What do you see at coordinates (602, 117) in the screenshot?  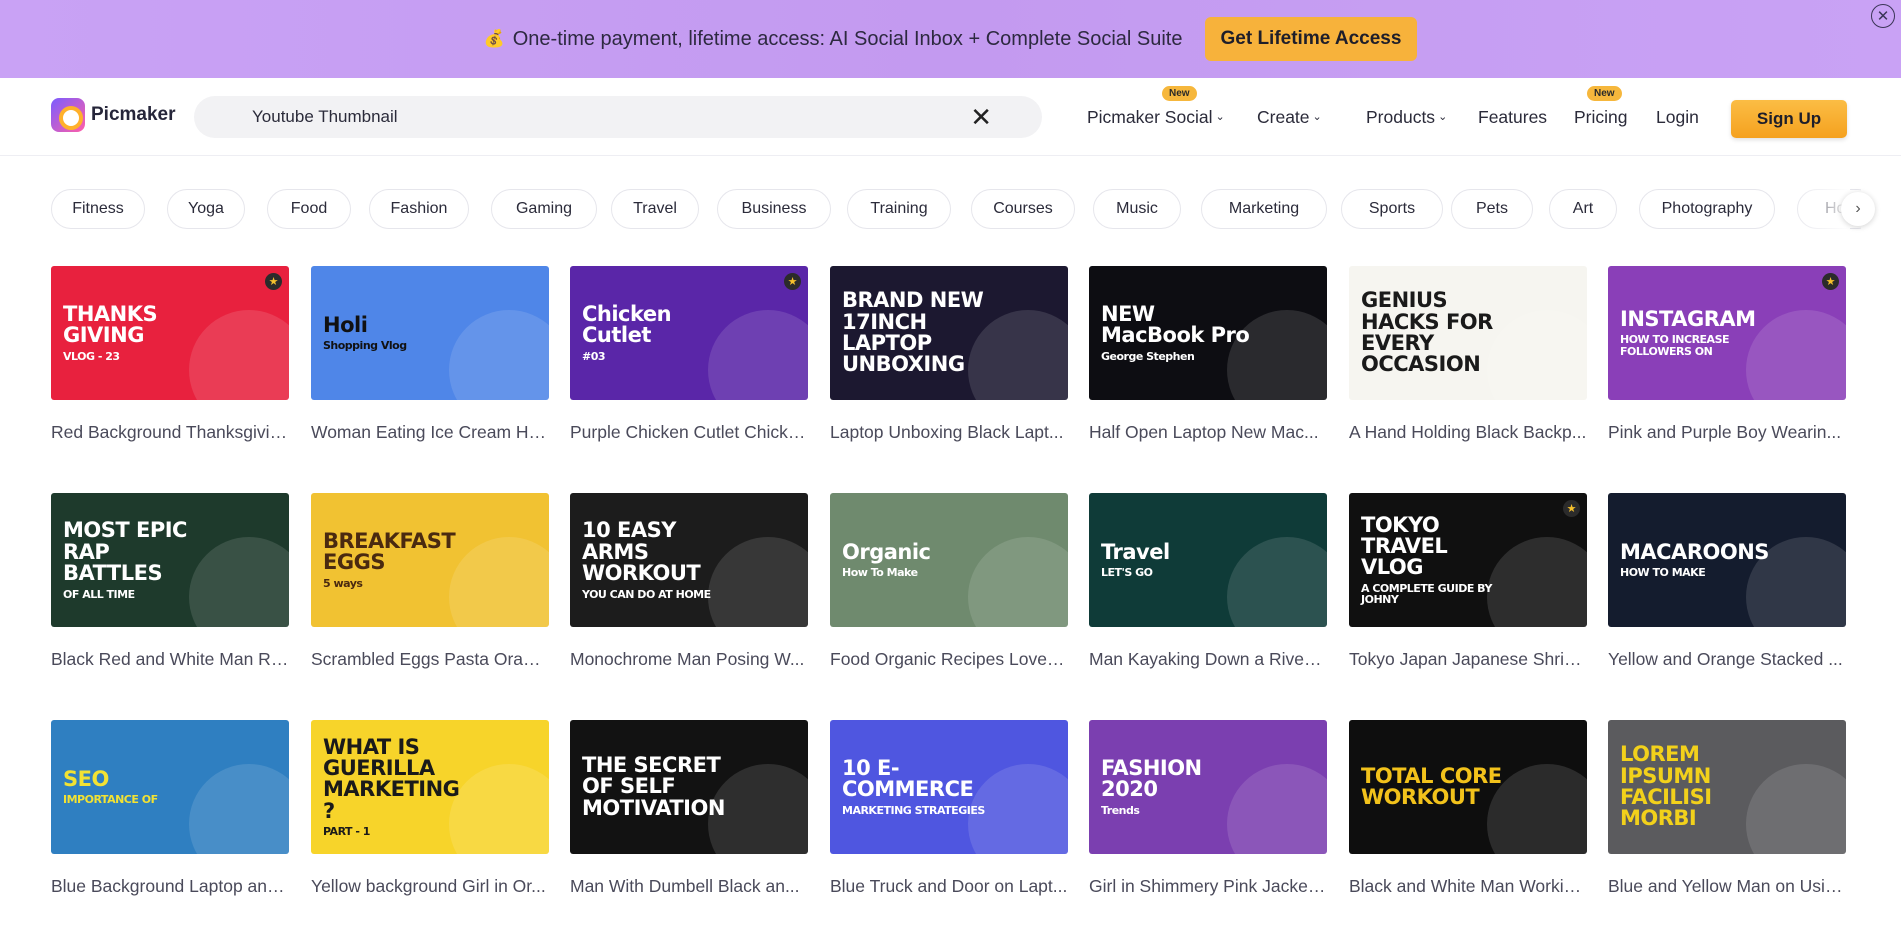 I see `search-input` at bounding box center [602, 117].